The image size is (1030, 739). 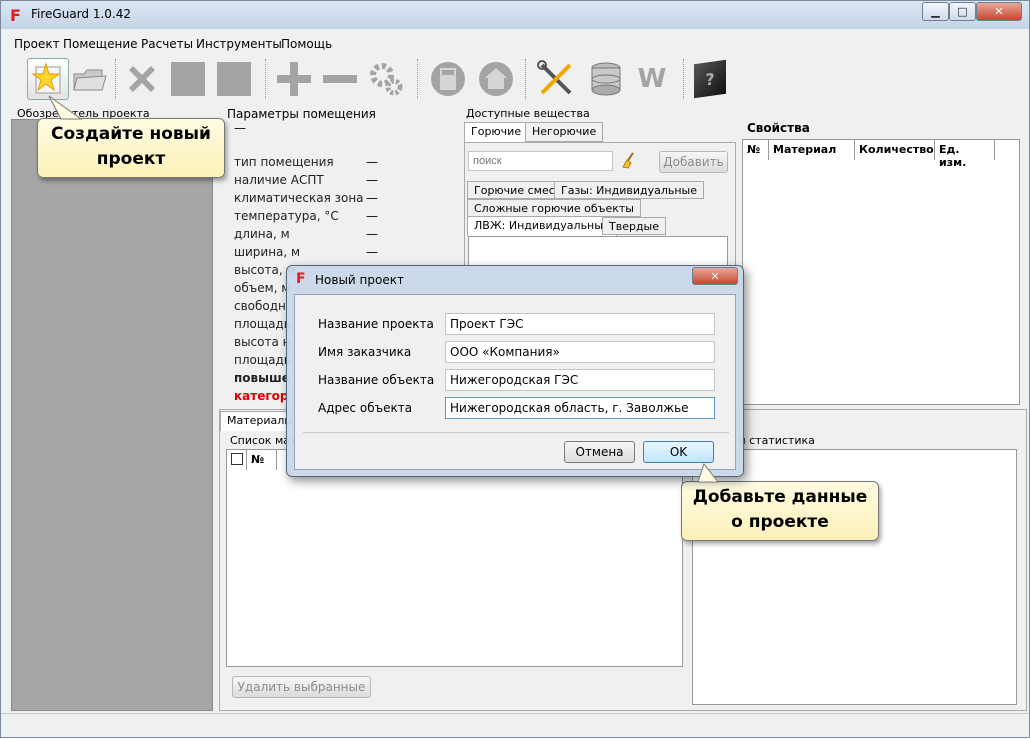 What do you see at coordinates (580, 408) in the screenshot?
I see `dialog-field-input: Нижегородская область, г. Заволжье` at bounding box center [580, 408].